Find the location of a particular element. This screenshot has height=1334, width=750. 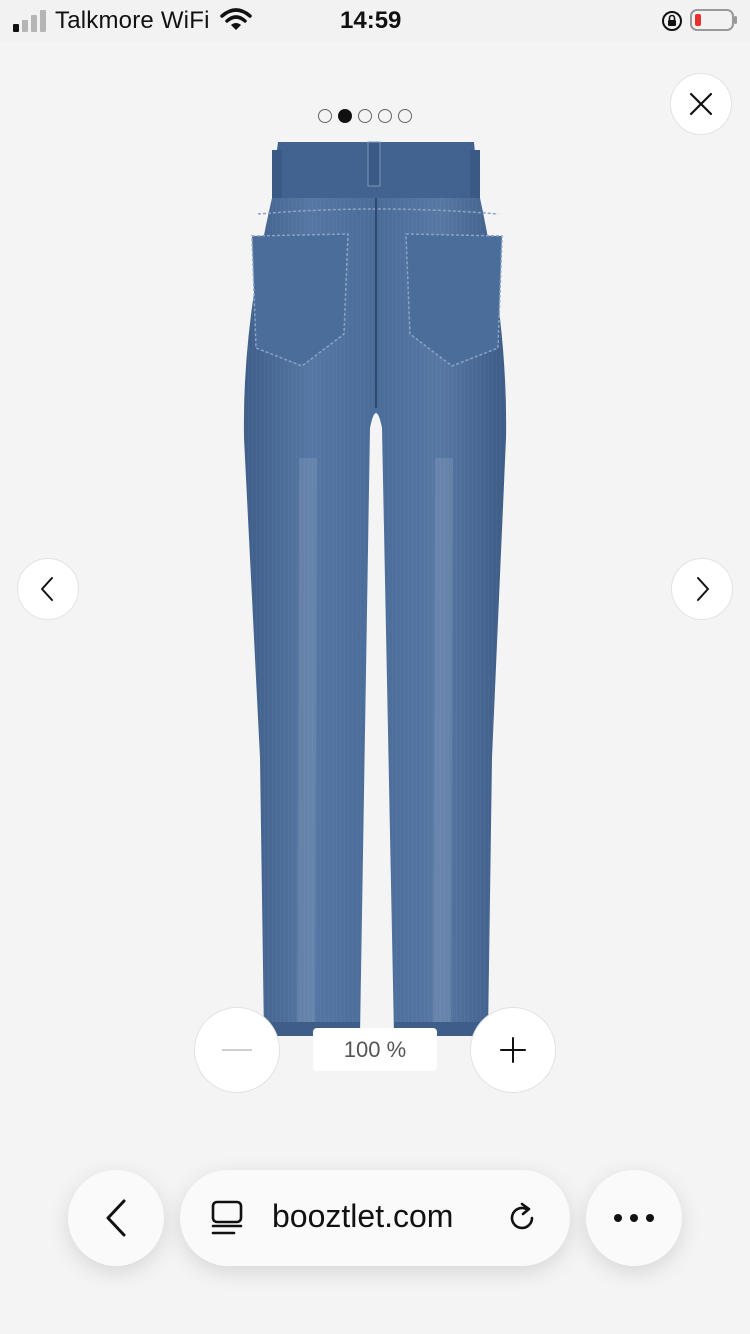

pagination-dot-active is located at coordinates (345, 116).